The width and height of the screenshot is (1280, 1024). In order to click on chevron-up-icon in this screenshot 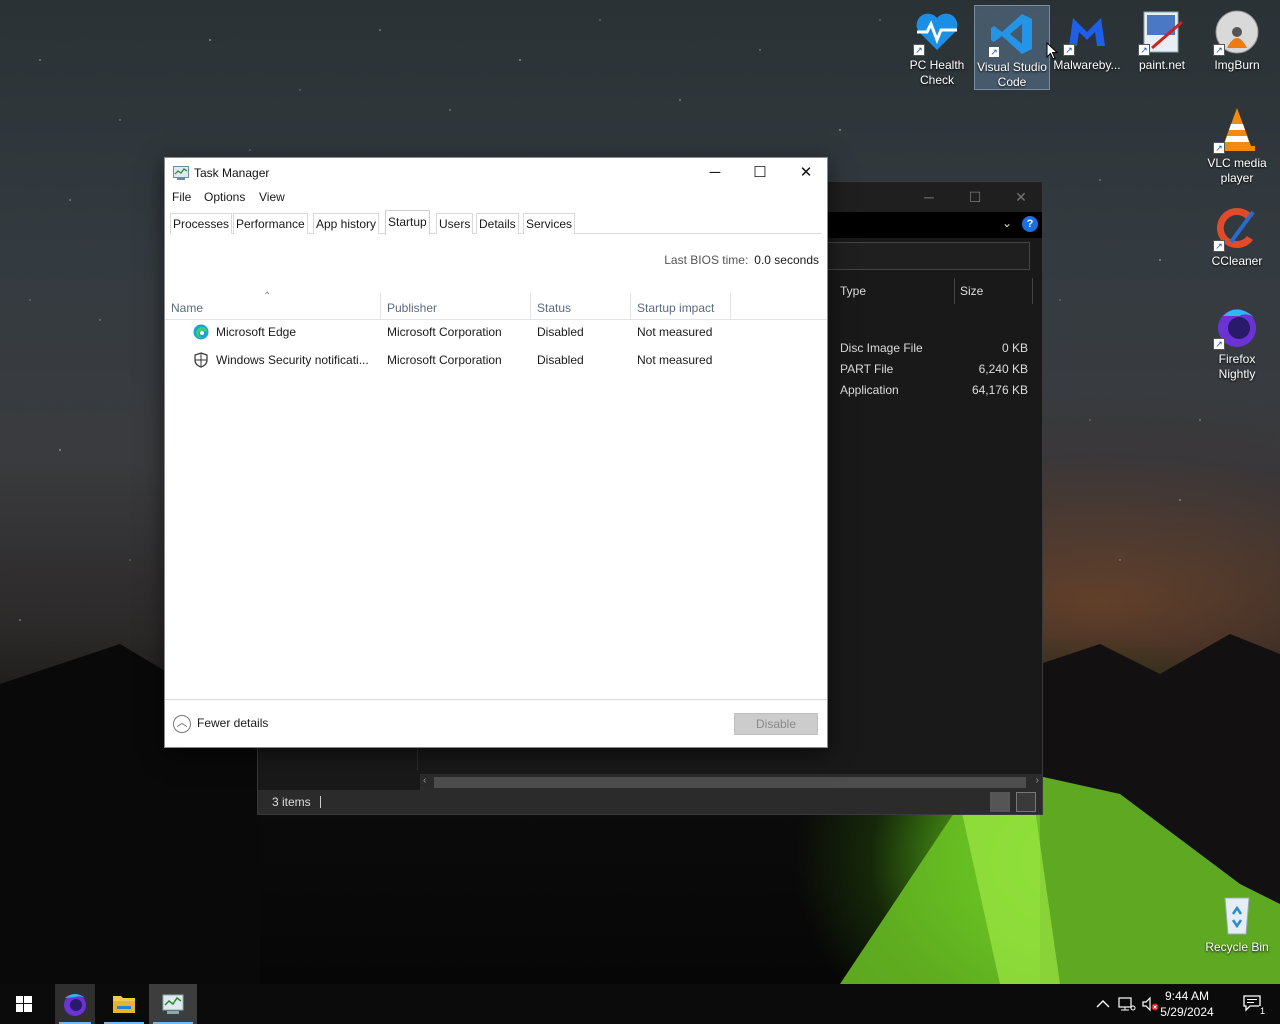, I will do `click(1103, 1004)`.